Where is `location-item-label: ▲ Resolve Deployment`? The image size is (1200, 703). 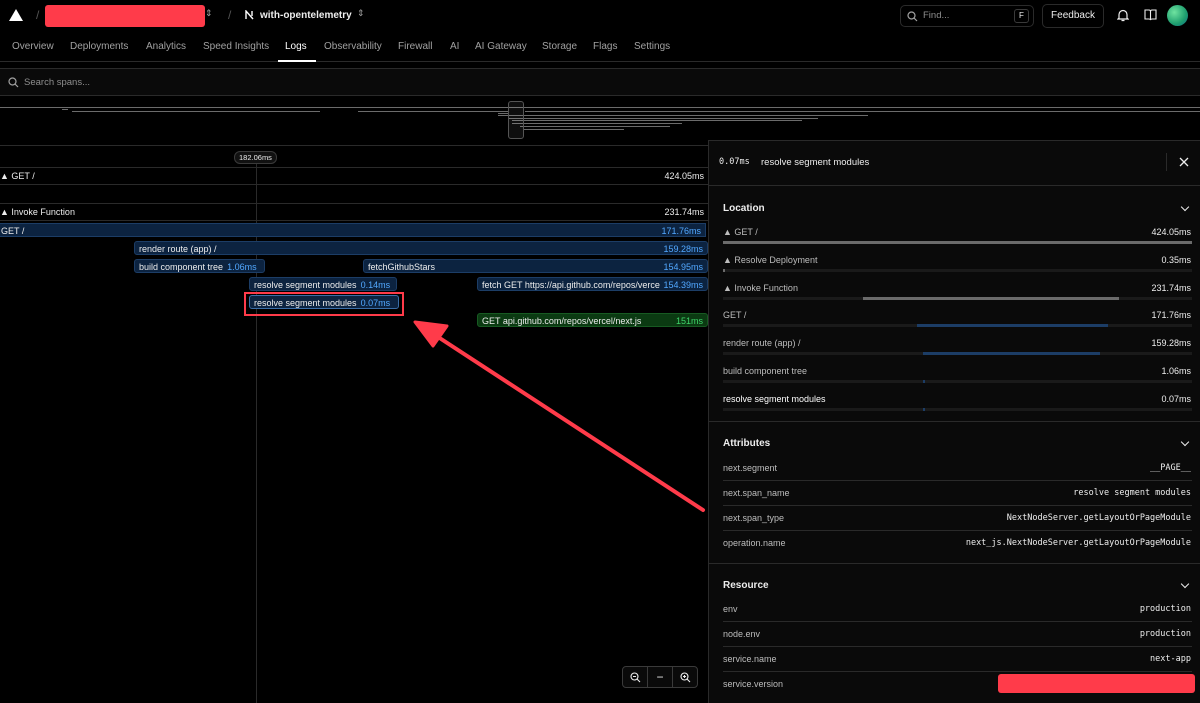 location-item-label: ▲ Resolve Deployment is located at coordinates (770, 260).